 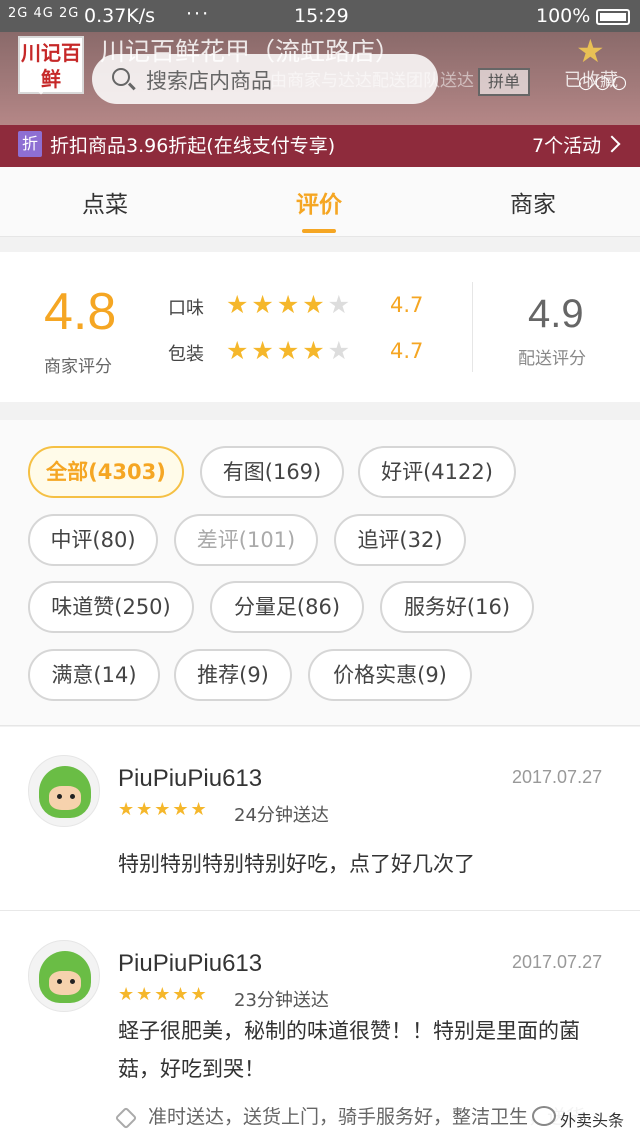 What do you see at coordinates (193, 146) in the screenshot?
I see `discount-text: 折扣商品3.96折起(在线支付专享)` at bounding box center [193, 146].